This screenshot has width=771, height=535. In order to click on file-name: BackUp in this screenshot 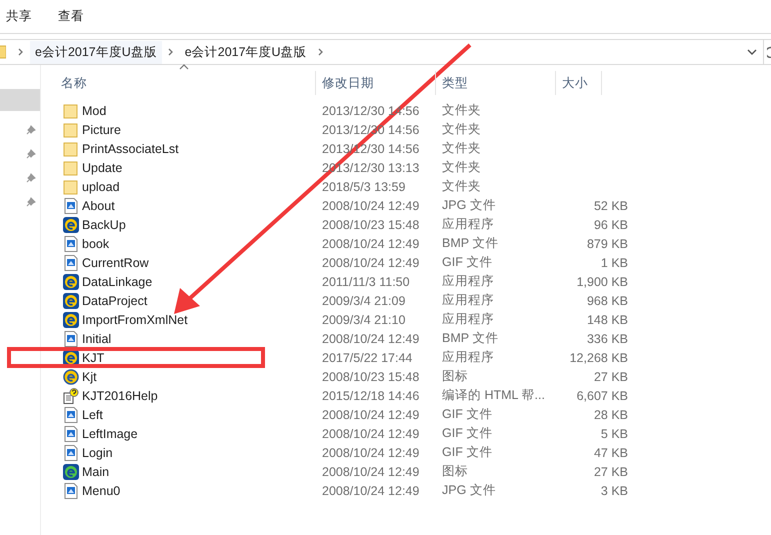, I will do `click(104, 225)`.